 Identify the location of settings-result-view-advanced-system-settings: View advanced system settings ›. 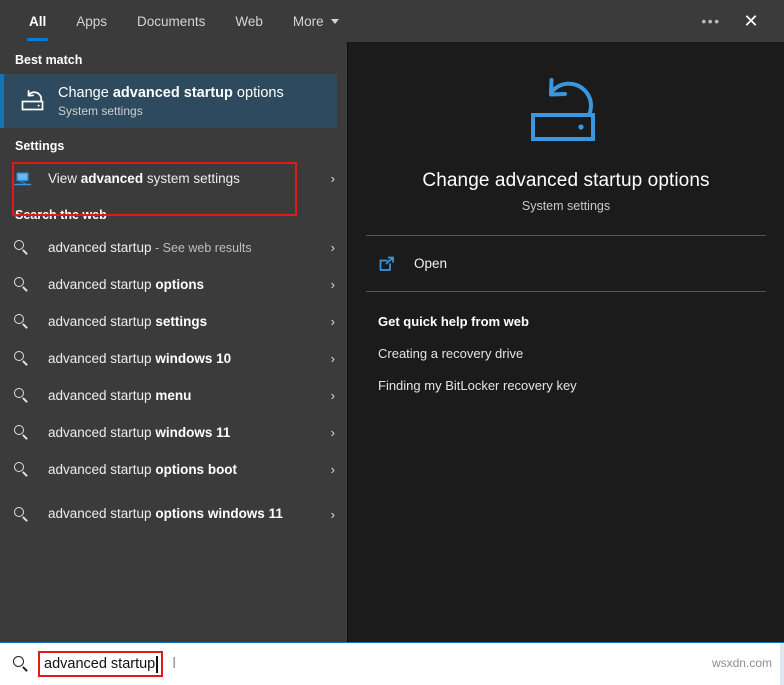
(173, 178).